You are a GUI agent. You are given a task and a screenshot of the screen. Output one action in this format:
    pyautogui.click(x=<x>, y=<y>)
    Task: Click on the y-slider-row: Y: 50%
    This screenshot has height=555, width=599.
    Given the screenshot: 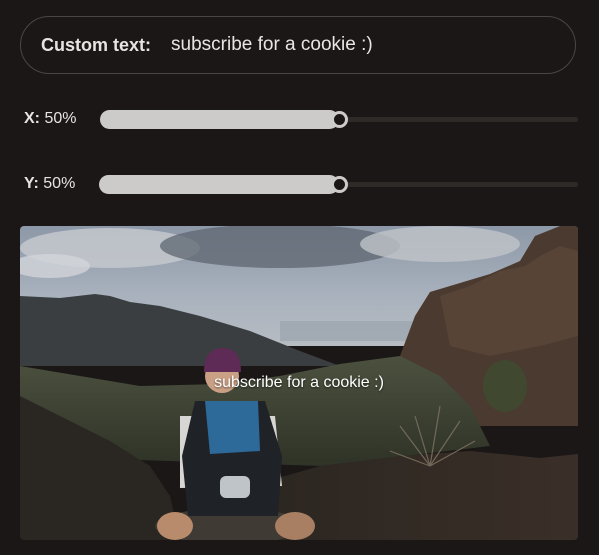 What is the action you would take?
    pyautogui.click(x=301, y=184)
    